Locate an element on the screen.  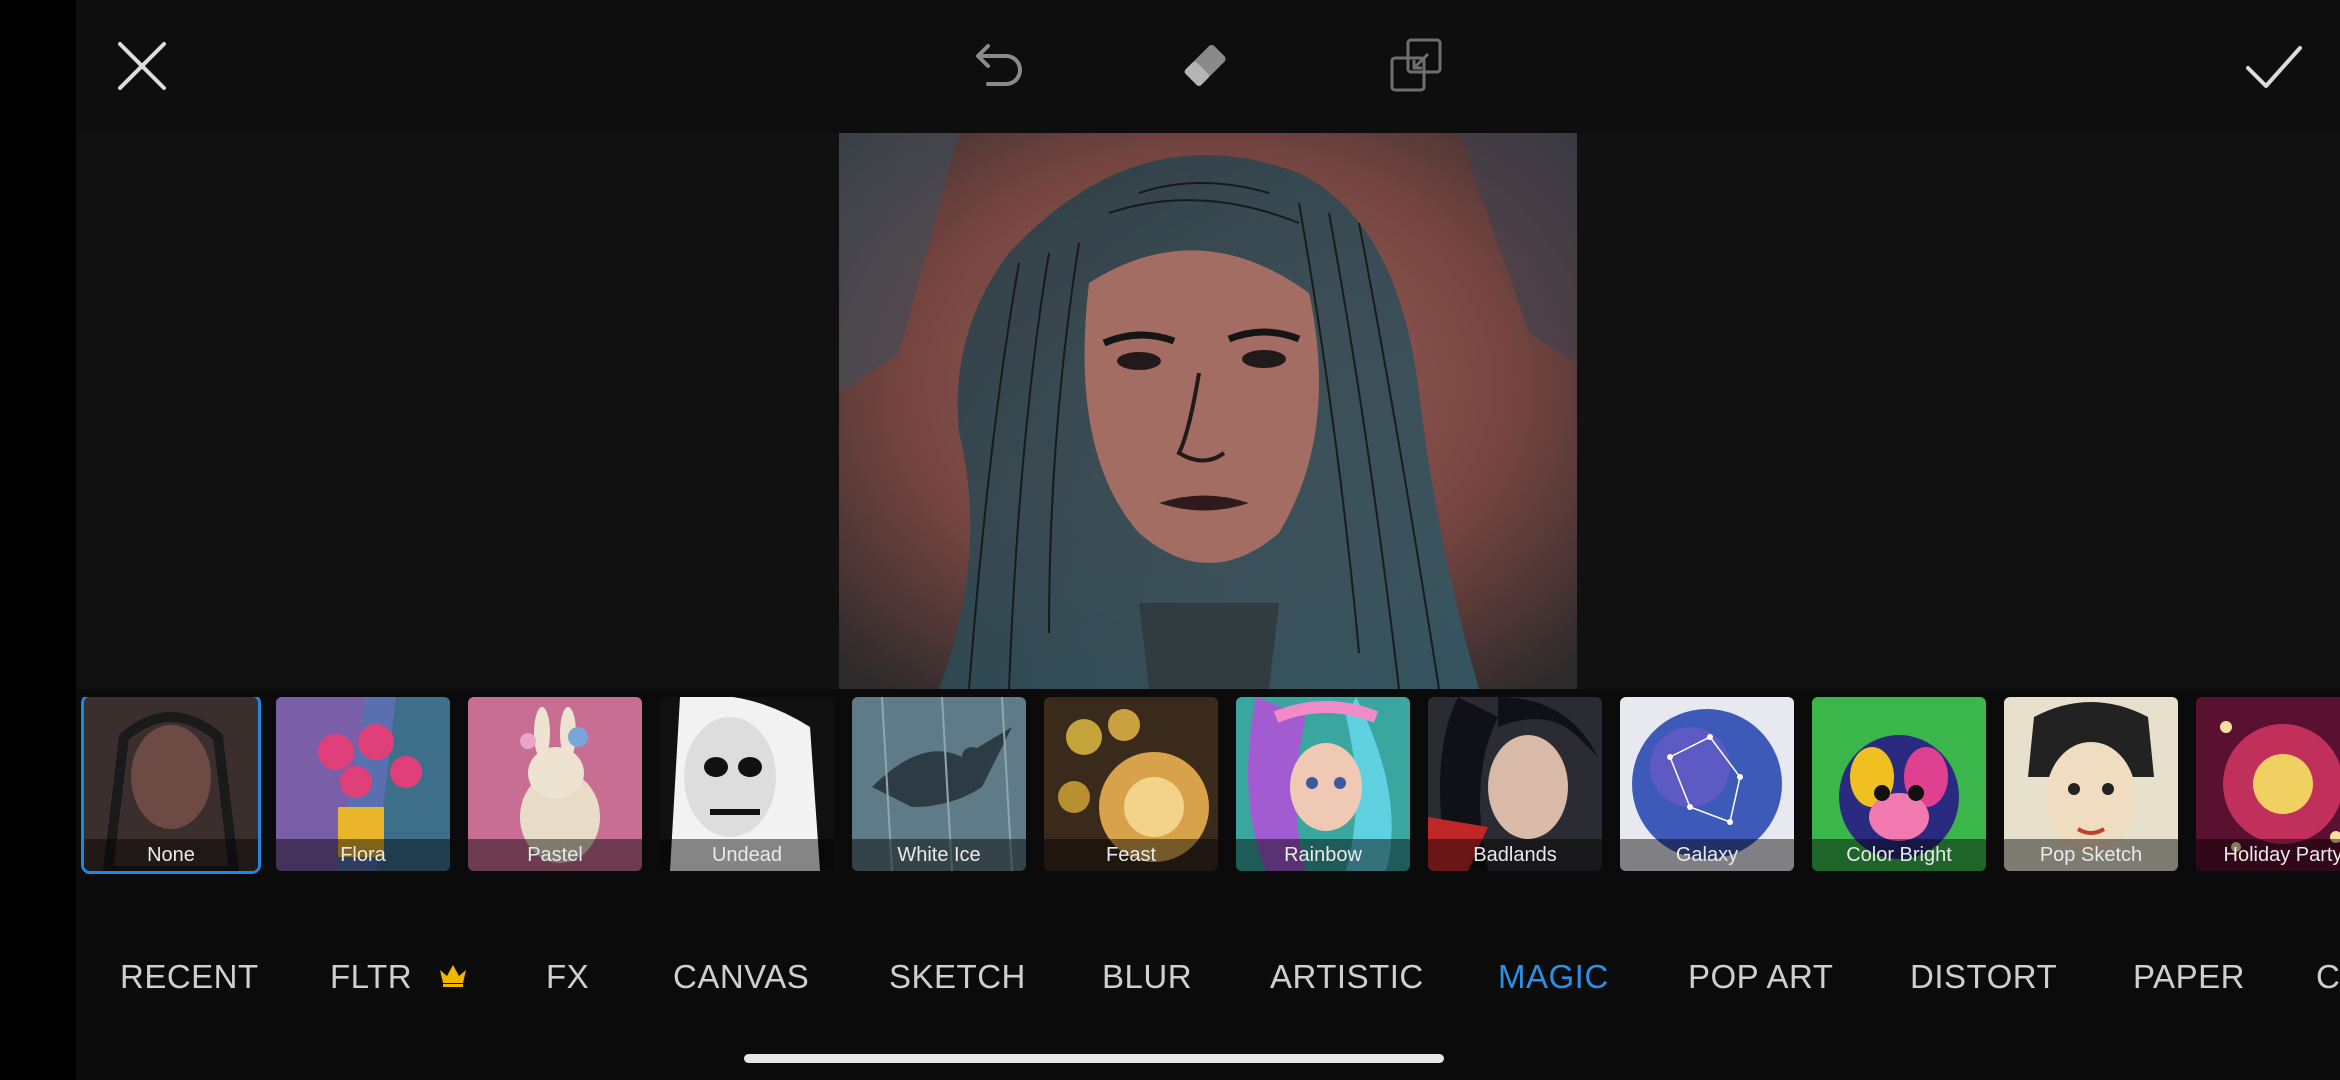
tab-blur: BLUR is located at coordinates (1147, 977).